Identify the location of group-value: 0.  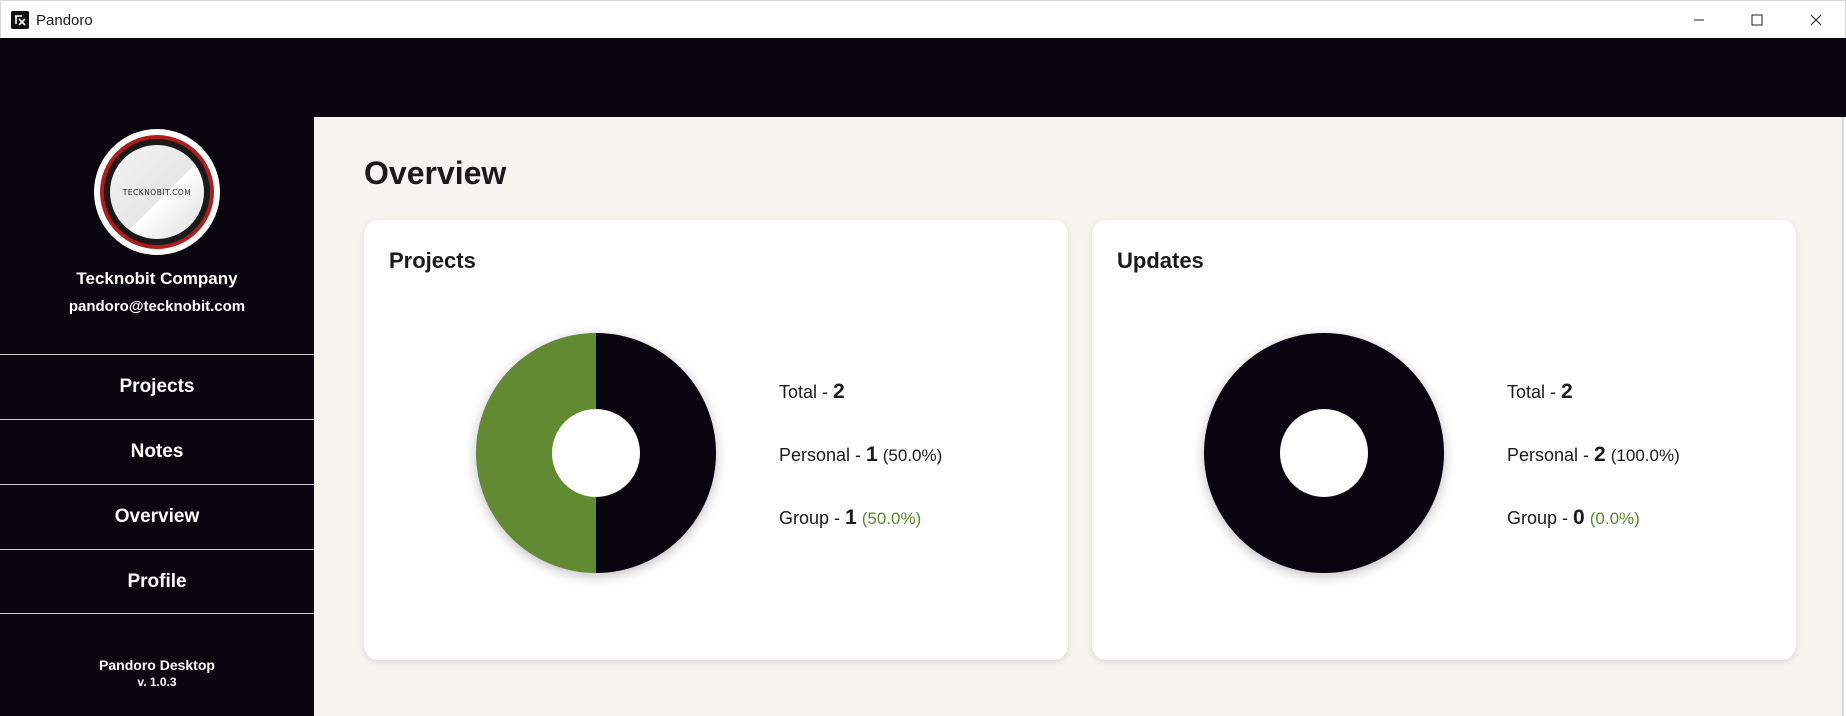
(1579, 517).